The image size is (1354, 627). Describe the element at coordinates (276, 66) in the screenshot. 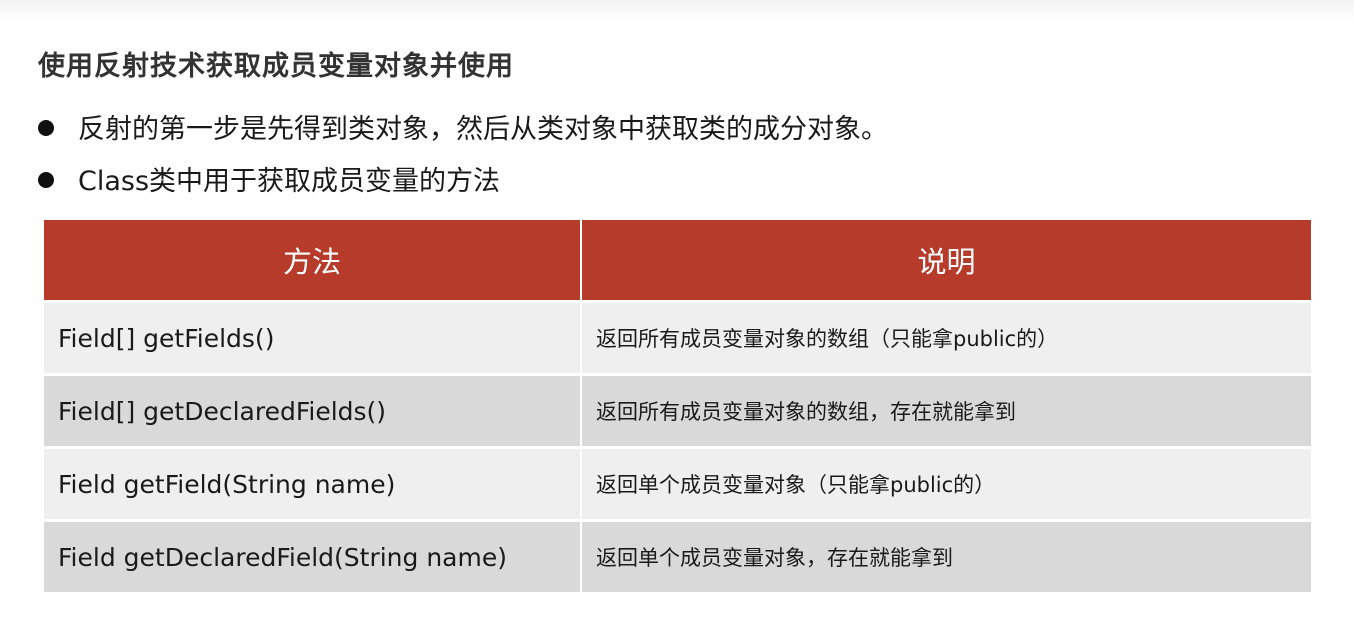

I see `slide-title: 使用反射技术获取成员变量对象并使用` at that location.